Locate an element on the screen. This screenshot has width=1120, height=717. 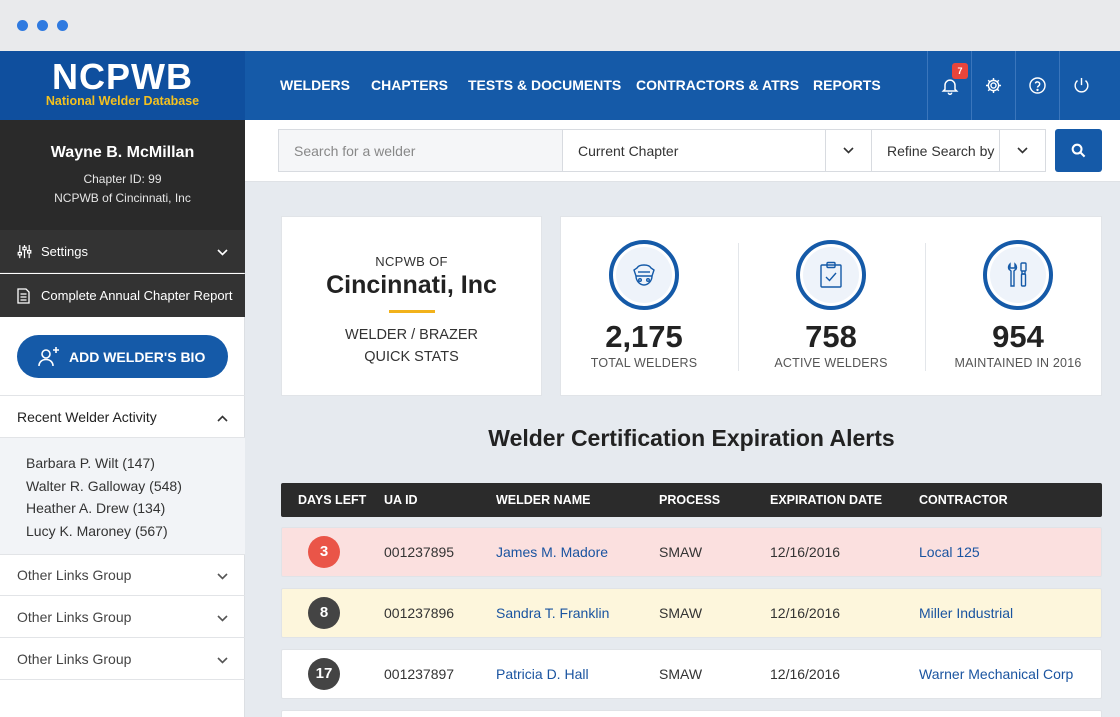
recent-welder-item: Heather A. Drew (134) is located at coordinates (135, 508).